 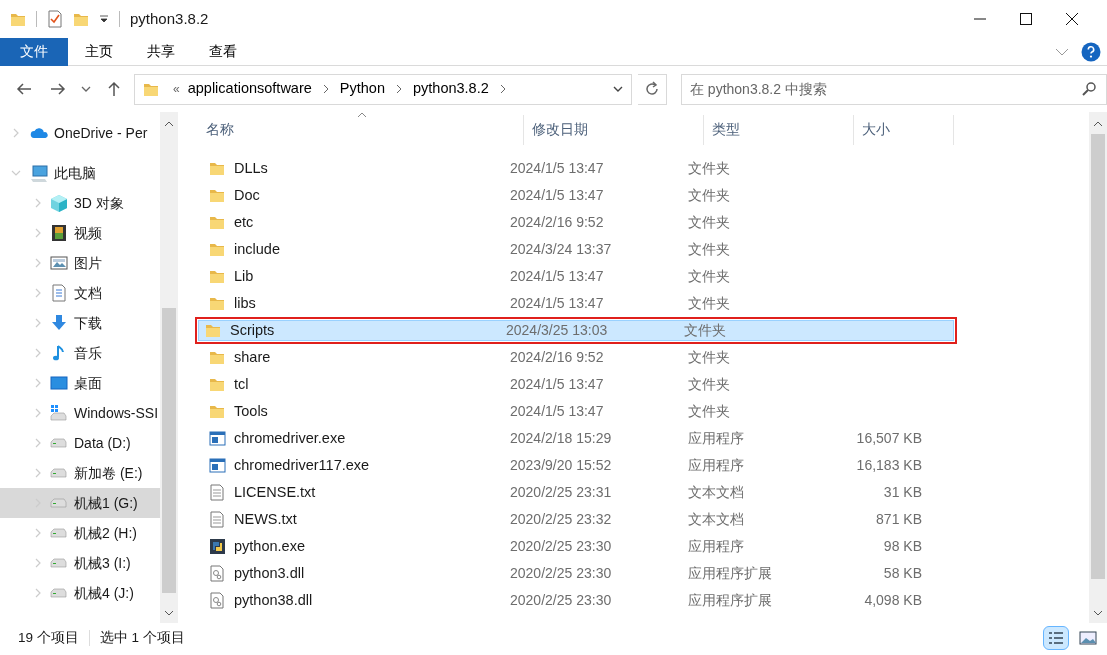 I want to click on sidebar-item: 此电脑, so click(x=80, y=173).